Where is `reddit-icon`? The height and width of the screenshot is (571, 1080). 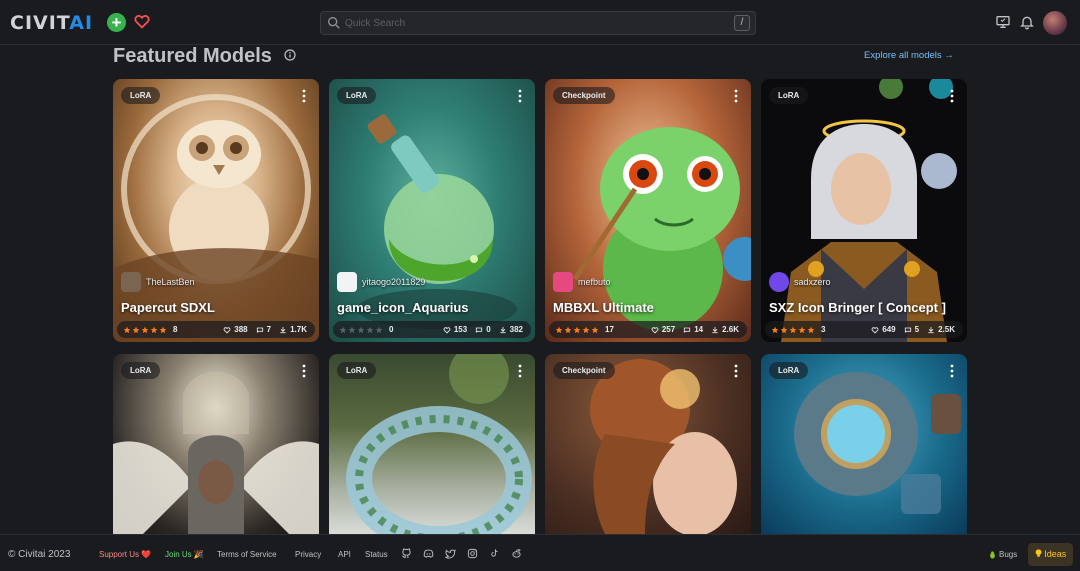 reddit-icon is located at coordinates (516, 553).